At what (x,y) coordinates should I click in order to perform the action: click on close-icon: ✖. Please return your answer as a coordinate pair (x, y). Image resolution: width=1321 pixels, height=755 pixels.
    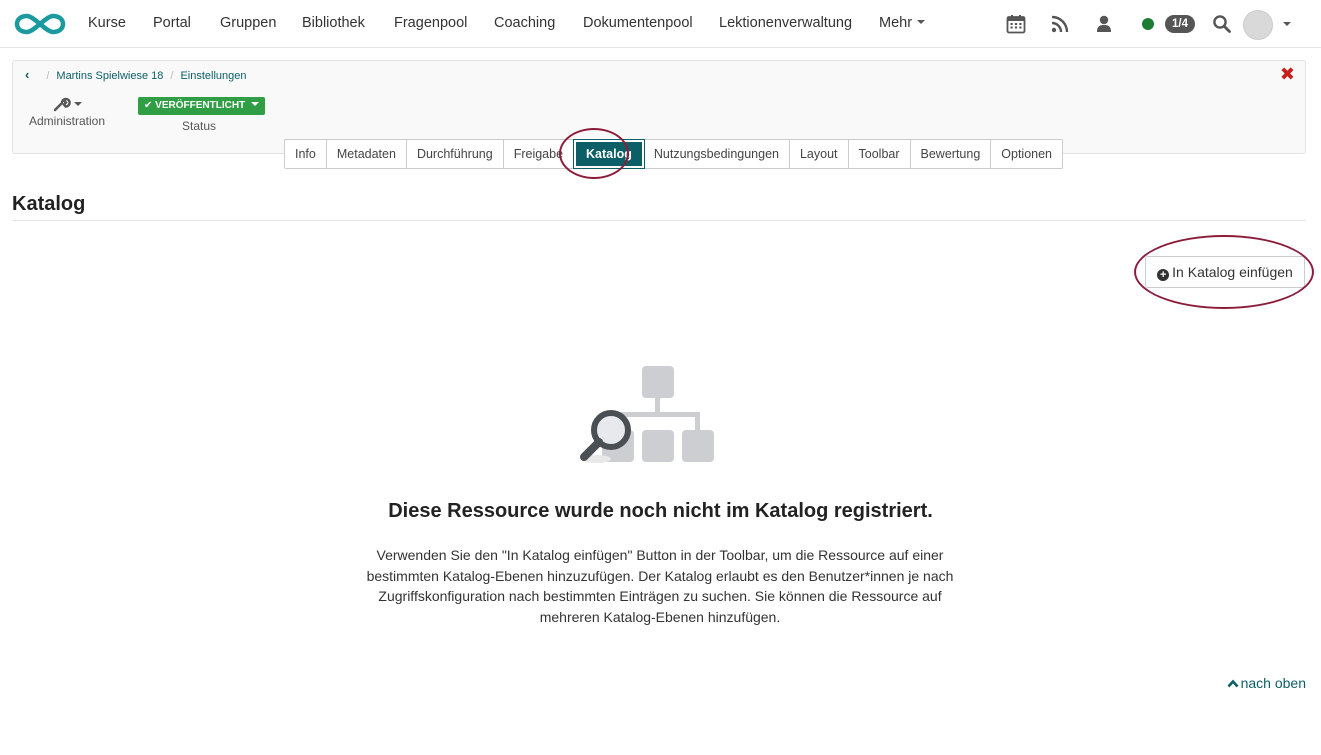
    Looking at the image, I should click on (1287, 74).